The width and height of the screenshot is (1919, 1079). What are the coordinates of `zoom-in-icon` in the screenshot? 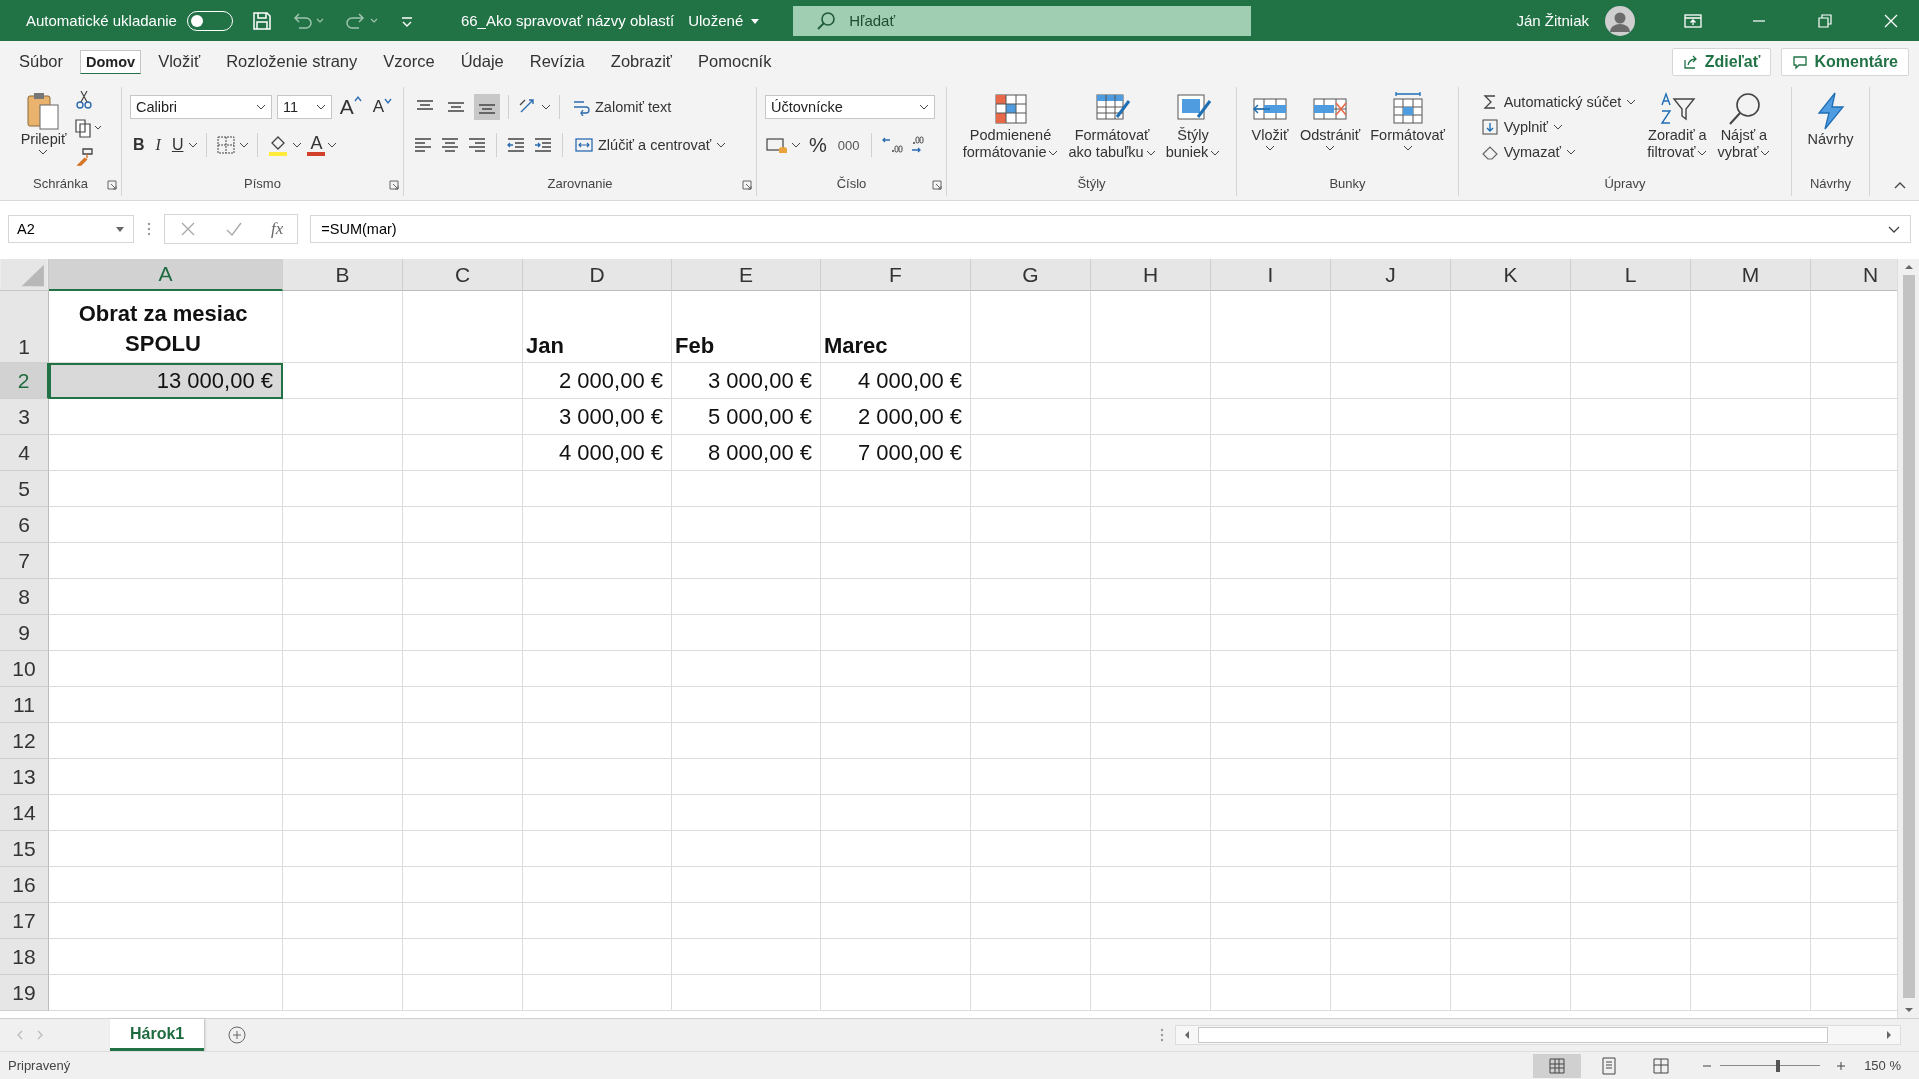 It's located at (1841, 1065).